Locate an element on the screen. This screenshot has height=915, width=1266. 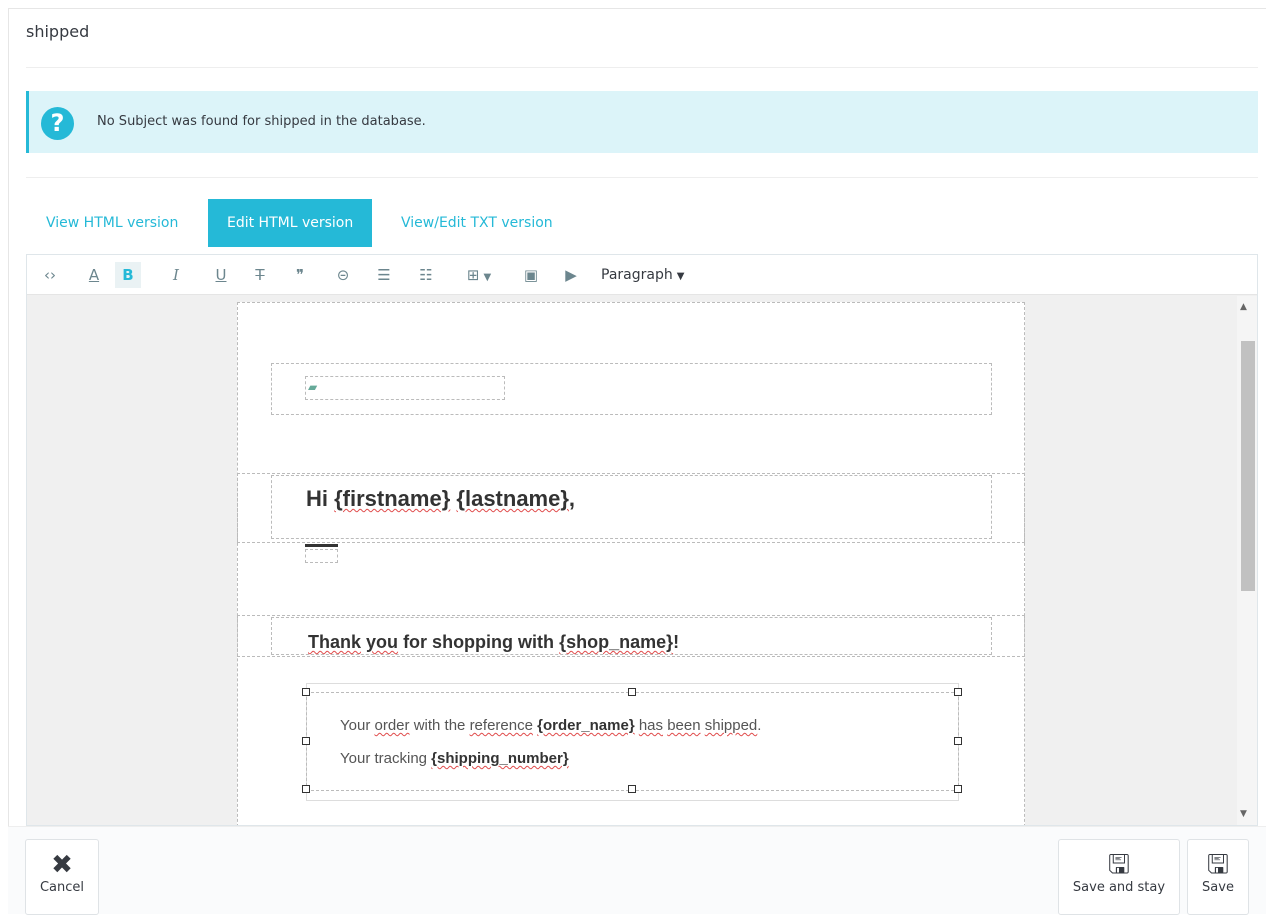
save-and-stay-label: Save and stay is located at coordinates (1119, 887).